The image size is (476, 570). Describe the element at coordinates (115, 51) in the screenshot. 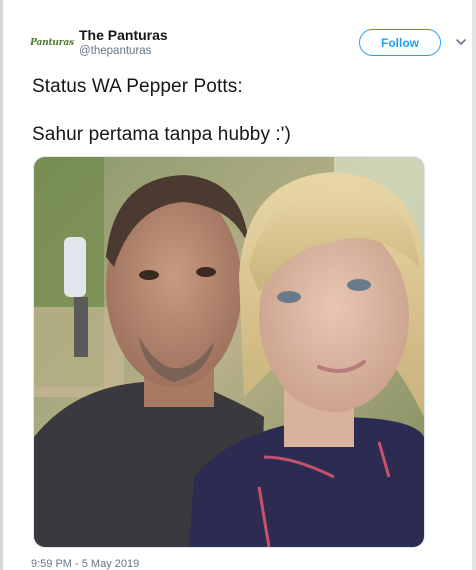

I see `author-handle: @thepanturas` at that location.